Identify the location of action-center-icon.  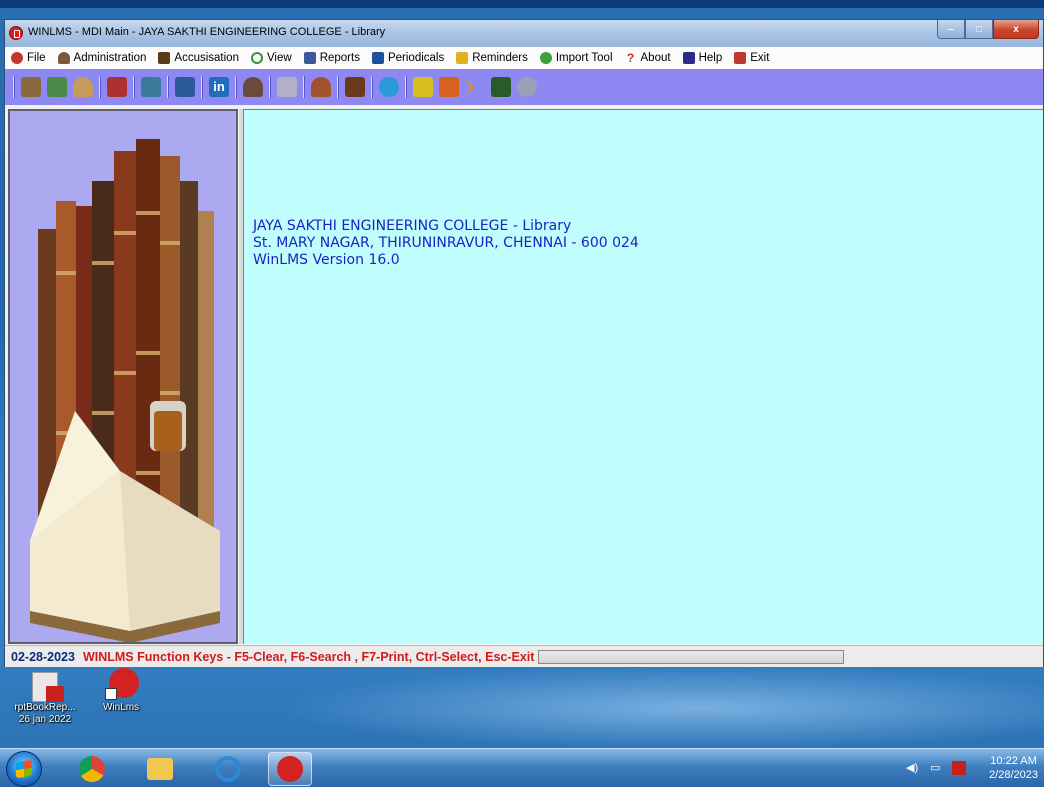
(959, 768).